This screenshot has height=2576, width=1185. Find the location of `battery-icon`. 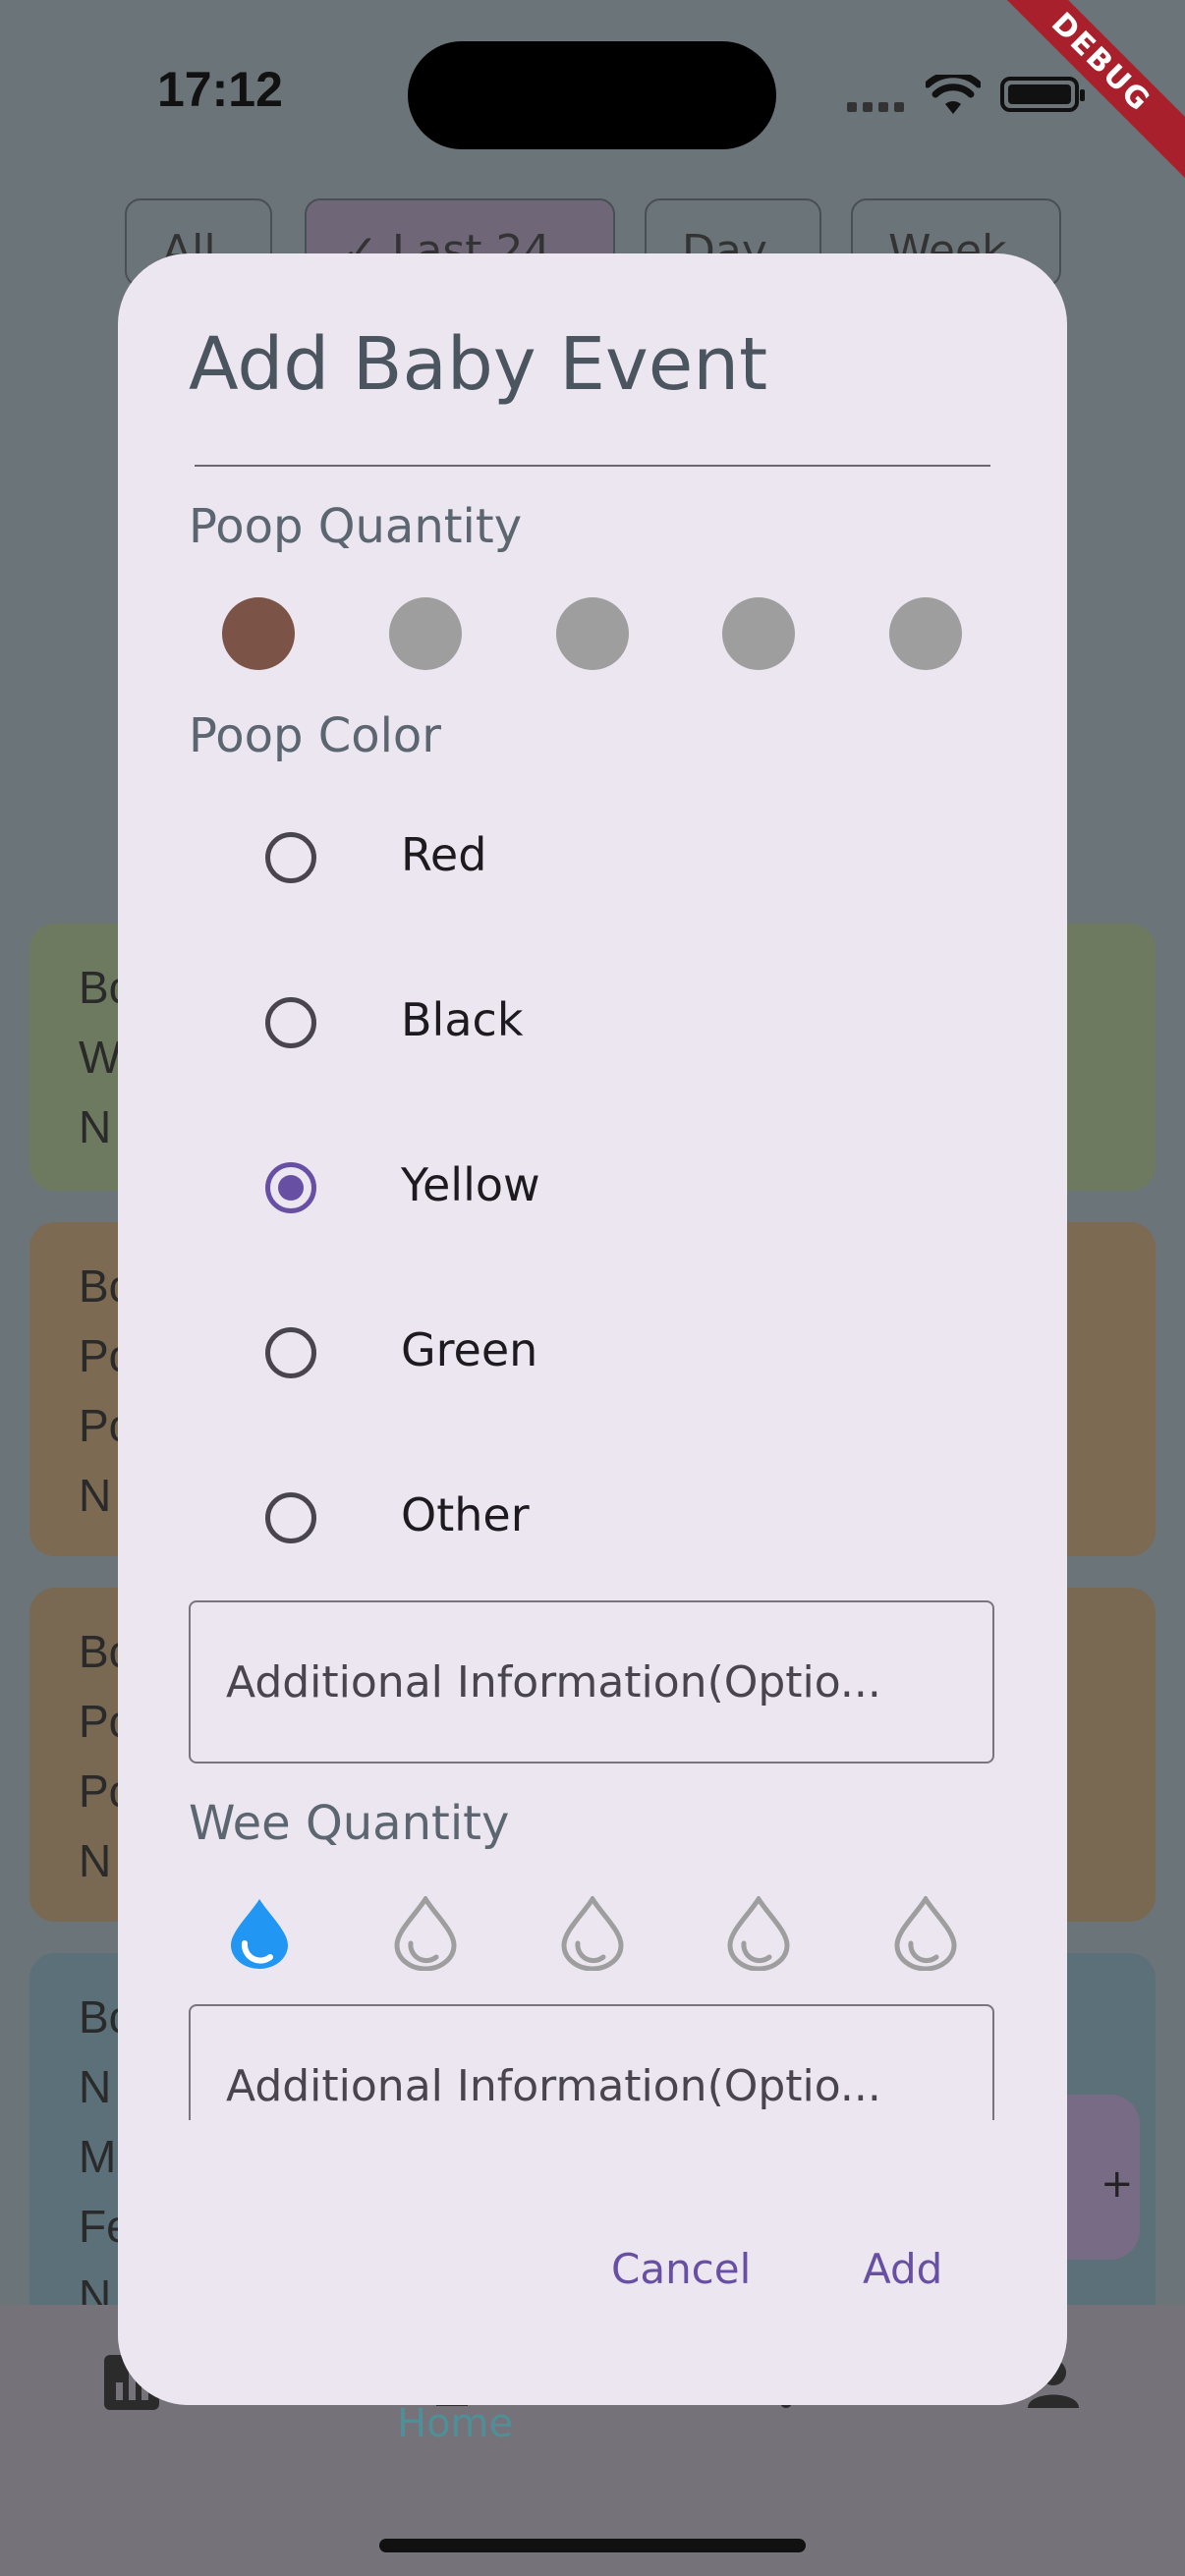

battery-icon is located at coordinates (1042, 94).